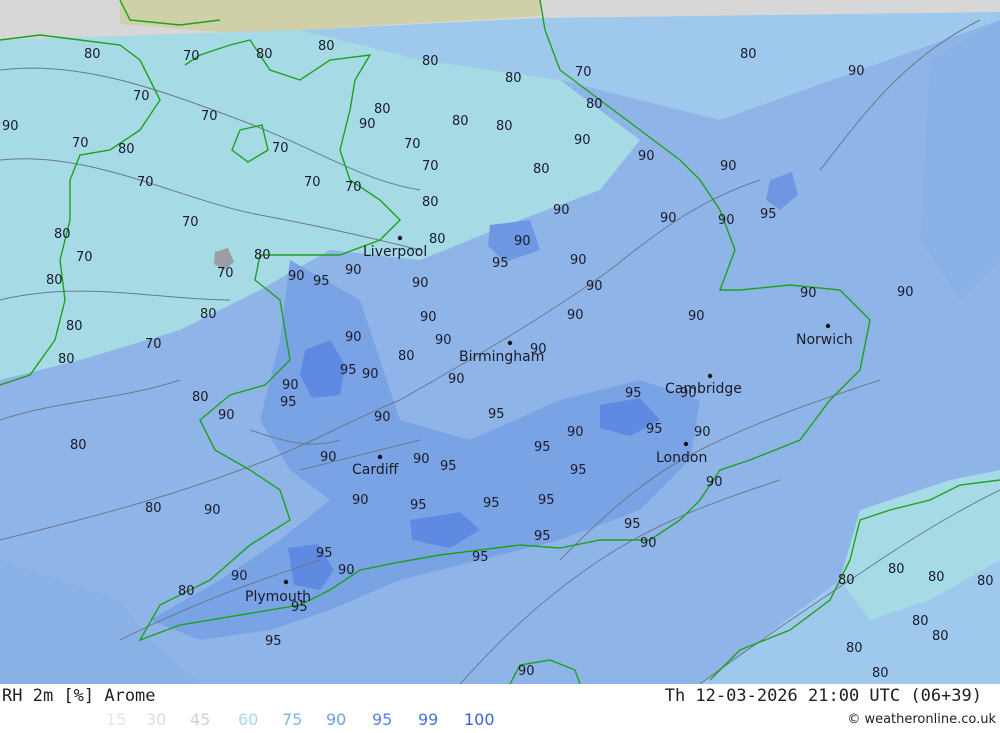 The height and width of the screenshot is (733, 1000). What do you see at coordinates (156, 719) in the screenshot?
I see `legend-item: 30` at bounding box center [156, 719].